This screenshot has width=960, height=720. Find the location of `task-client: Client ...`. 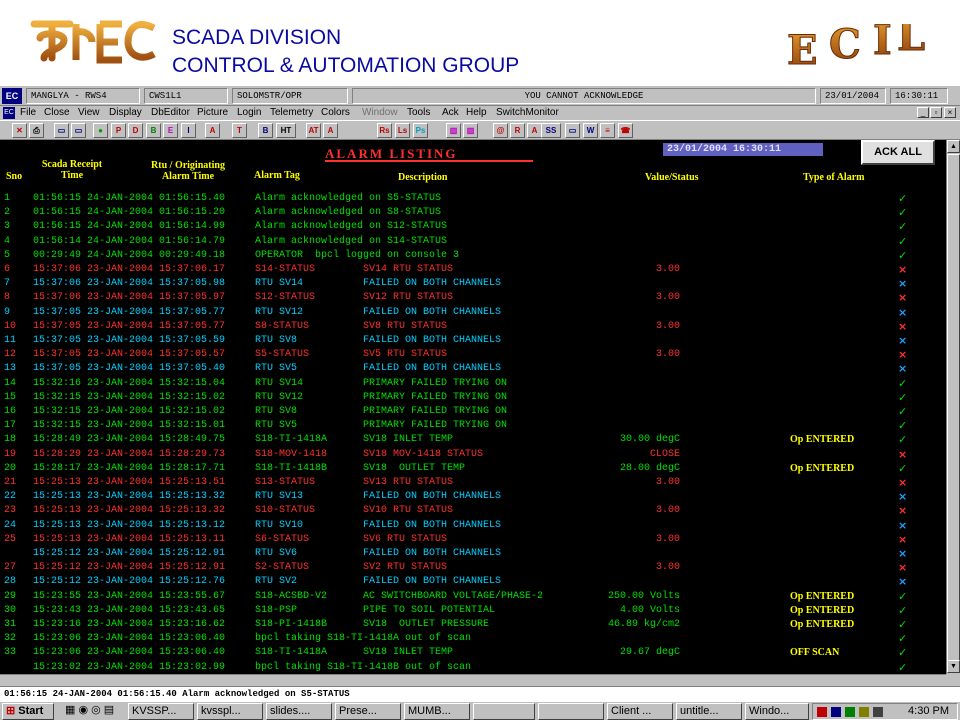

task-client: Client ... is located at coordinates (640, 711).